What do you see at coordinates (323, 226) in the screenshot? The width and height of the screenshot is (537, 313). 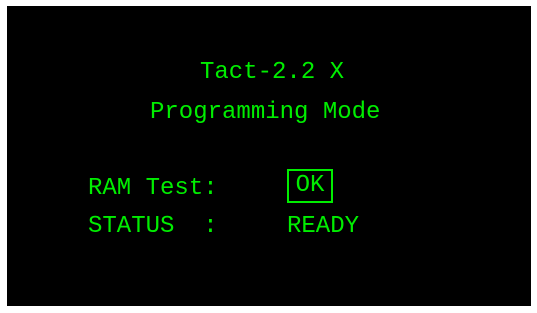 I see `status-value: READY` at bounding box center [323, 226].